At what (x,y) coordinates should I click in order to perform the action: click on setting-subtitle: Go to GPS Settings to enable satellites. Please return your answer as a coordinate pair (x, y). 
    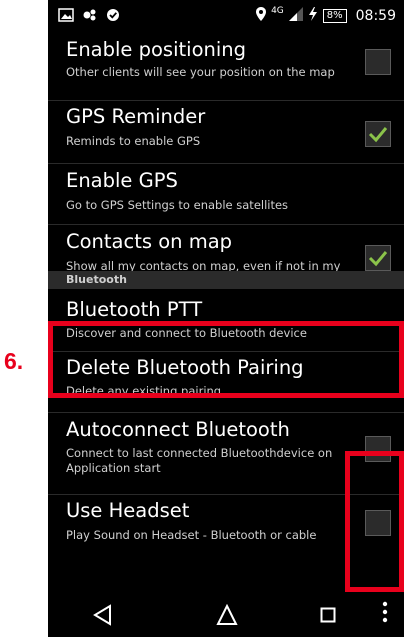
    Looking at the image, I should click on (177, 205).